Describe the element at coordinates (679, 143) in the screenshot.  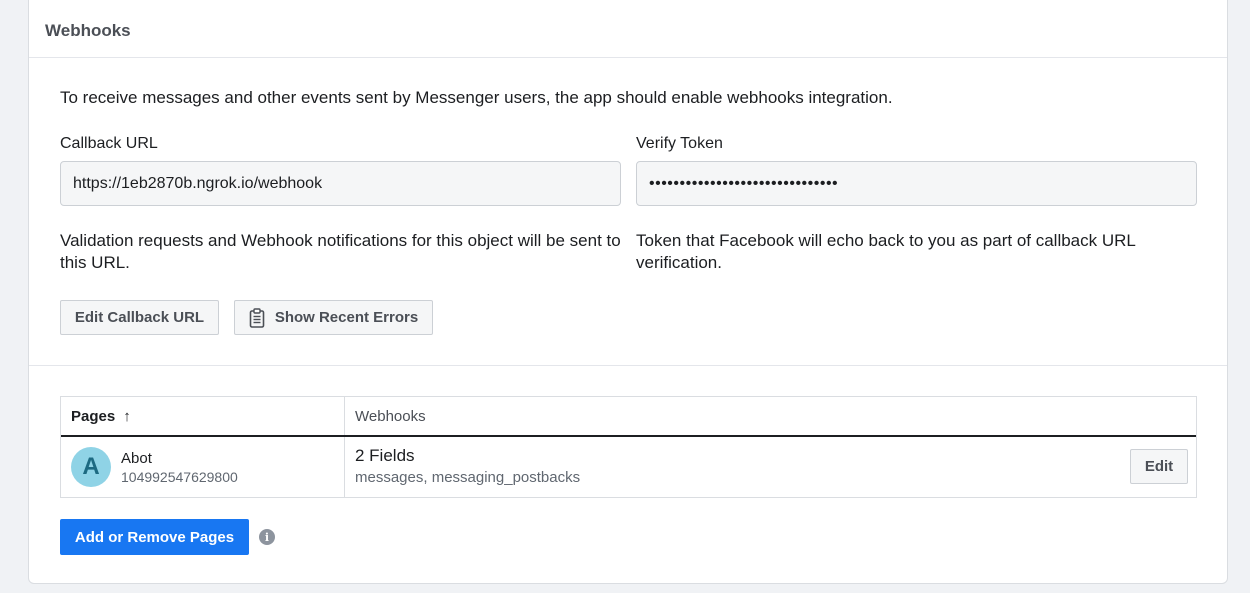
I see `verify-token-label: Verify Token` at that location.